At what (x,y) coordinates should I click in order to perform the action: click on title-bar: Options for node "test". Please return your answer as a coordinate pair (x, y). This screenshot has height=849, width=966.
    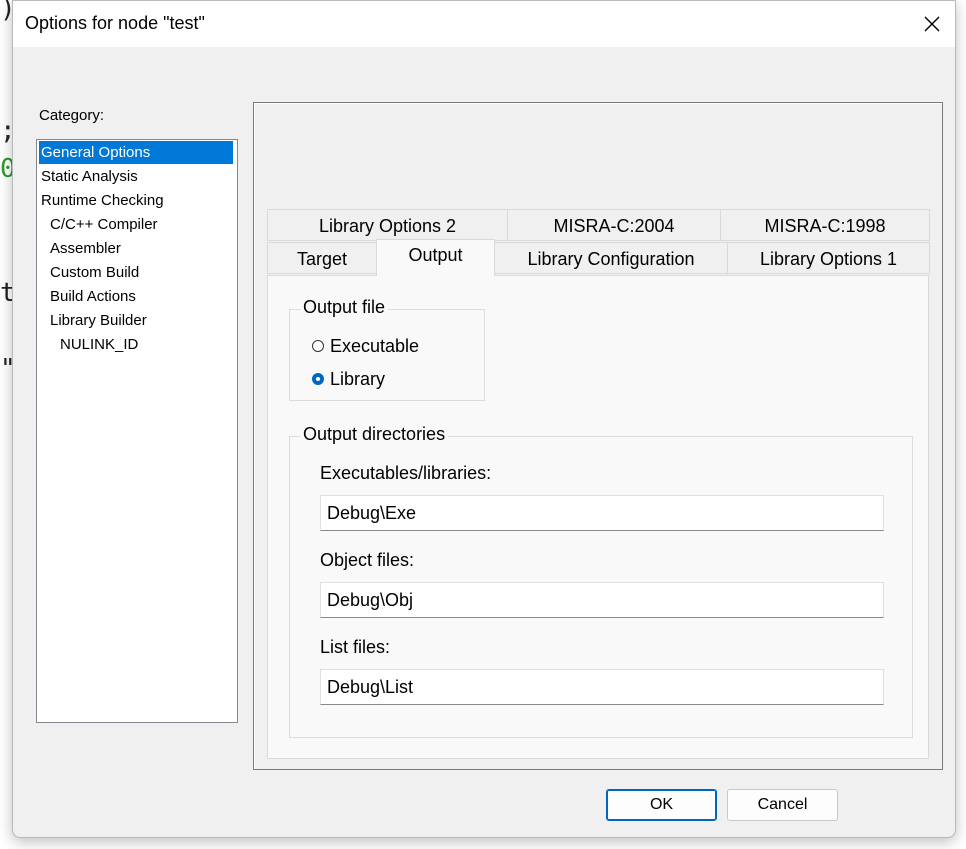
    Looking at the image, I should click on (484, 24).